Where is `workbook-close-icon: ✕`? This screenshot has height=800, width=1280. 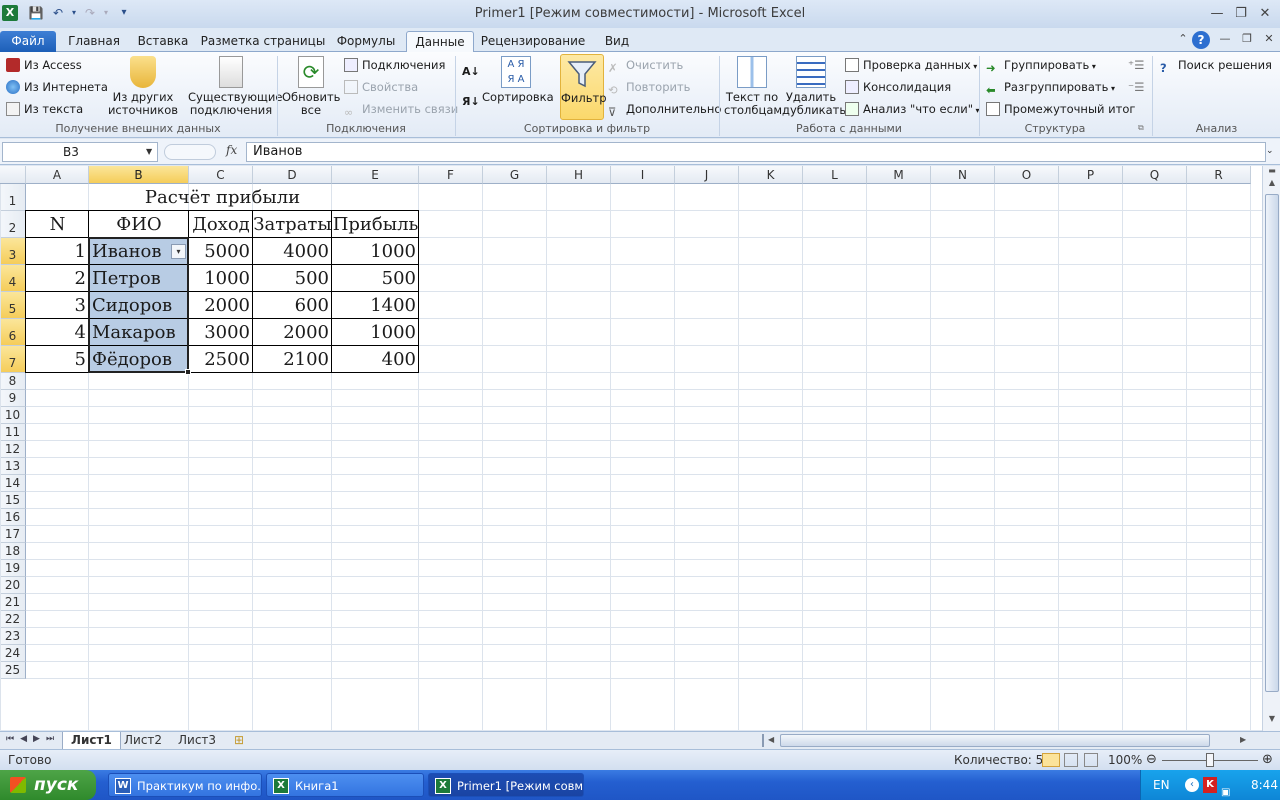 workbook-close-icon: ✕ is located at coordinates (1269, 39).